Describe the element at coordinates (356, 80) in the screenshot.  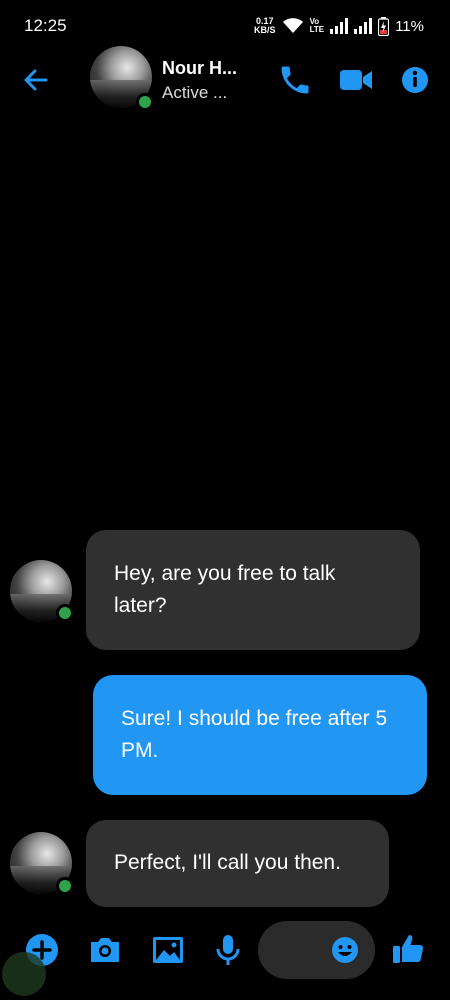
I see `video-camera-icon` at that location.